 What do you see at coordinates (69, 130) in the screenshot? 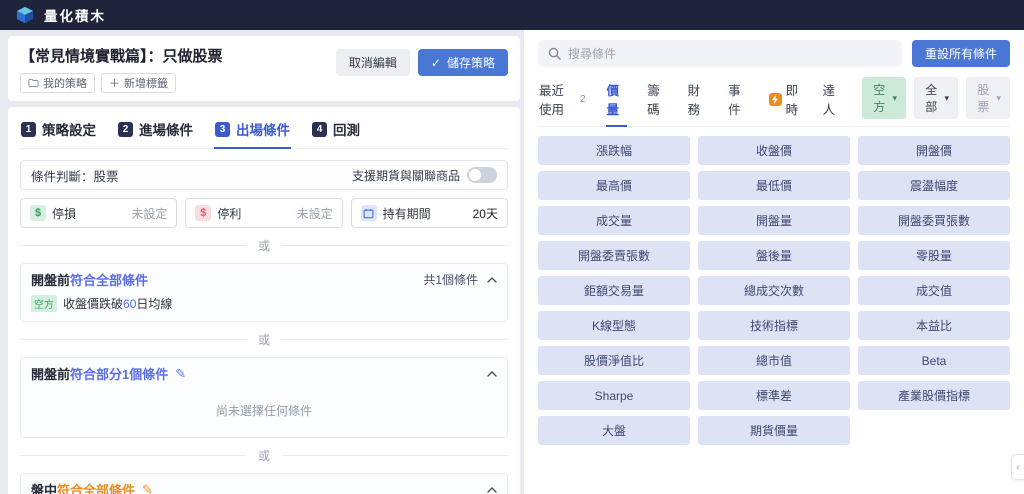
I see `step-label: 策略設定` at bounding box center [69, 130].